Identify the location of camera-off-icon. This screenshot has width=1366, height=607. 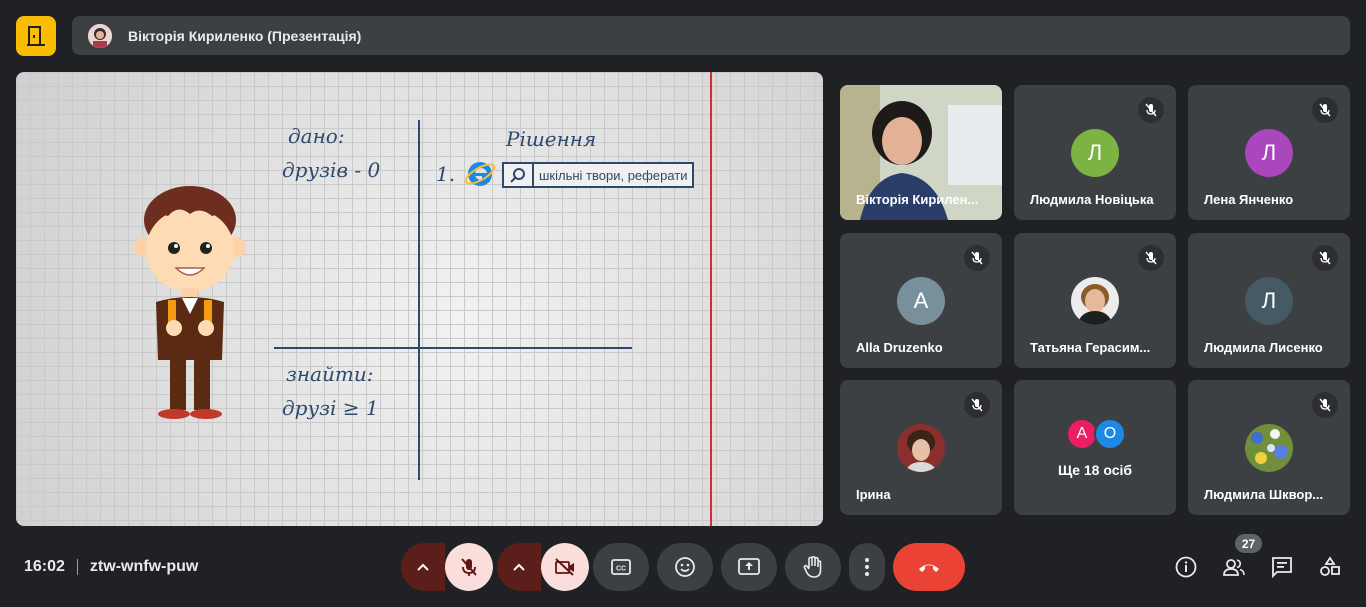
(564, 567).